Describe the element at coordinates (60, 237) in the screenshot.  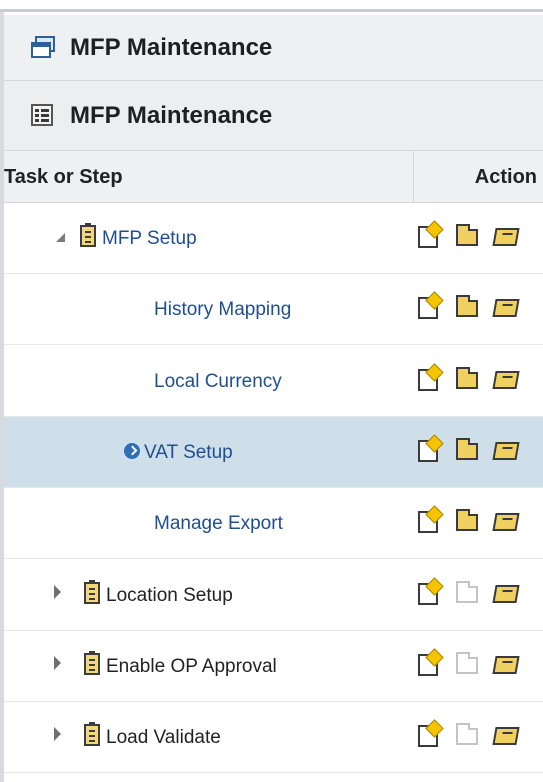
I see `collapse-toggle-icon` at that location.